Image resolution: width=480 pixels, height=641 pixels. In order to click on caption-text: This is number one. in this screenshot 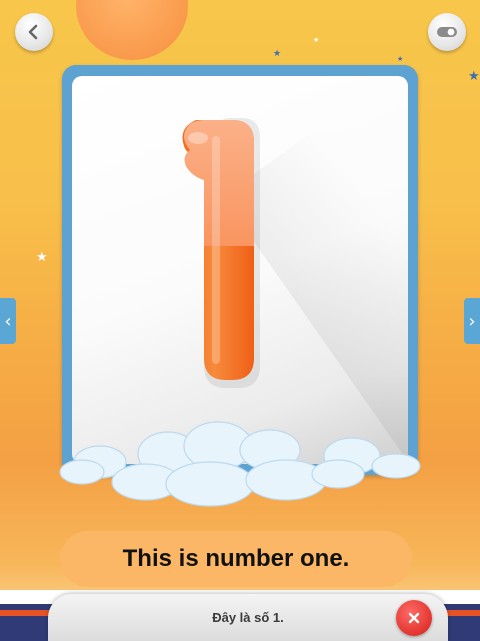, I will do `click(236, 558)`.